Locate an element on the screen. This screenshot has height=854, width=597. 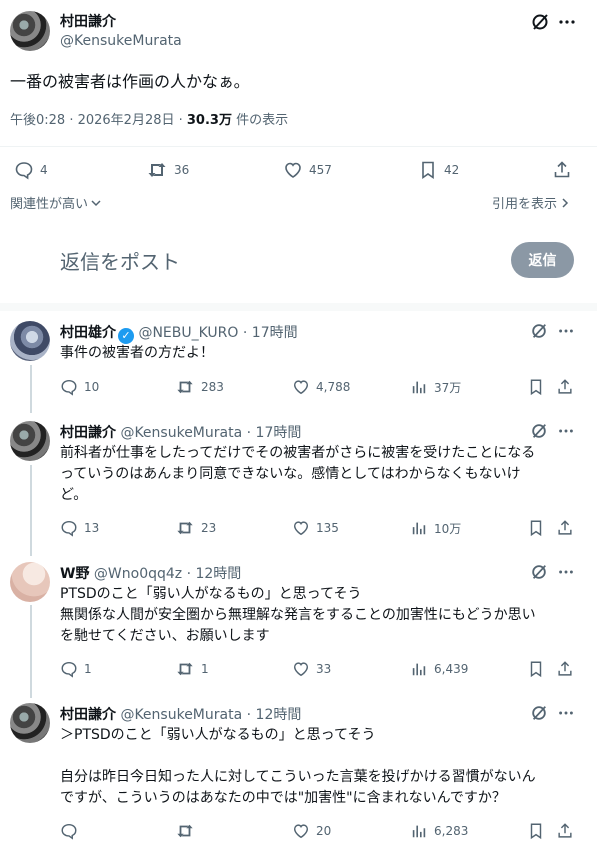
reply-header: W野 @Wno0qq4z · 12時間 is located at coordinates (151, 574).